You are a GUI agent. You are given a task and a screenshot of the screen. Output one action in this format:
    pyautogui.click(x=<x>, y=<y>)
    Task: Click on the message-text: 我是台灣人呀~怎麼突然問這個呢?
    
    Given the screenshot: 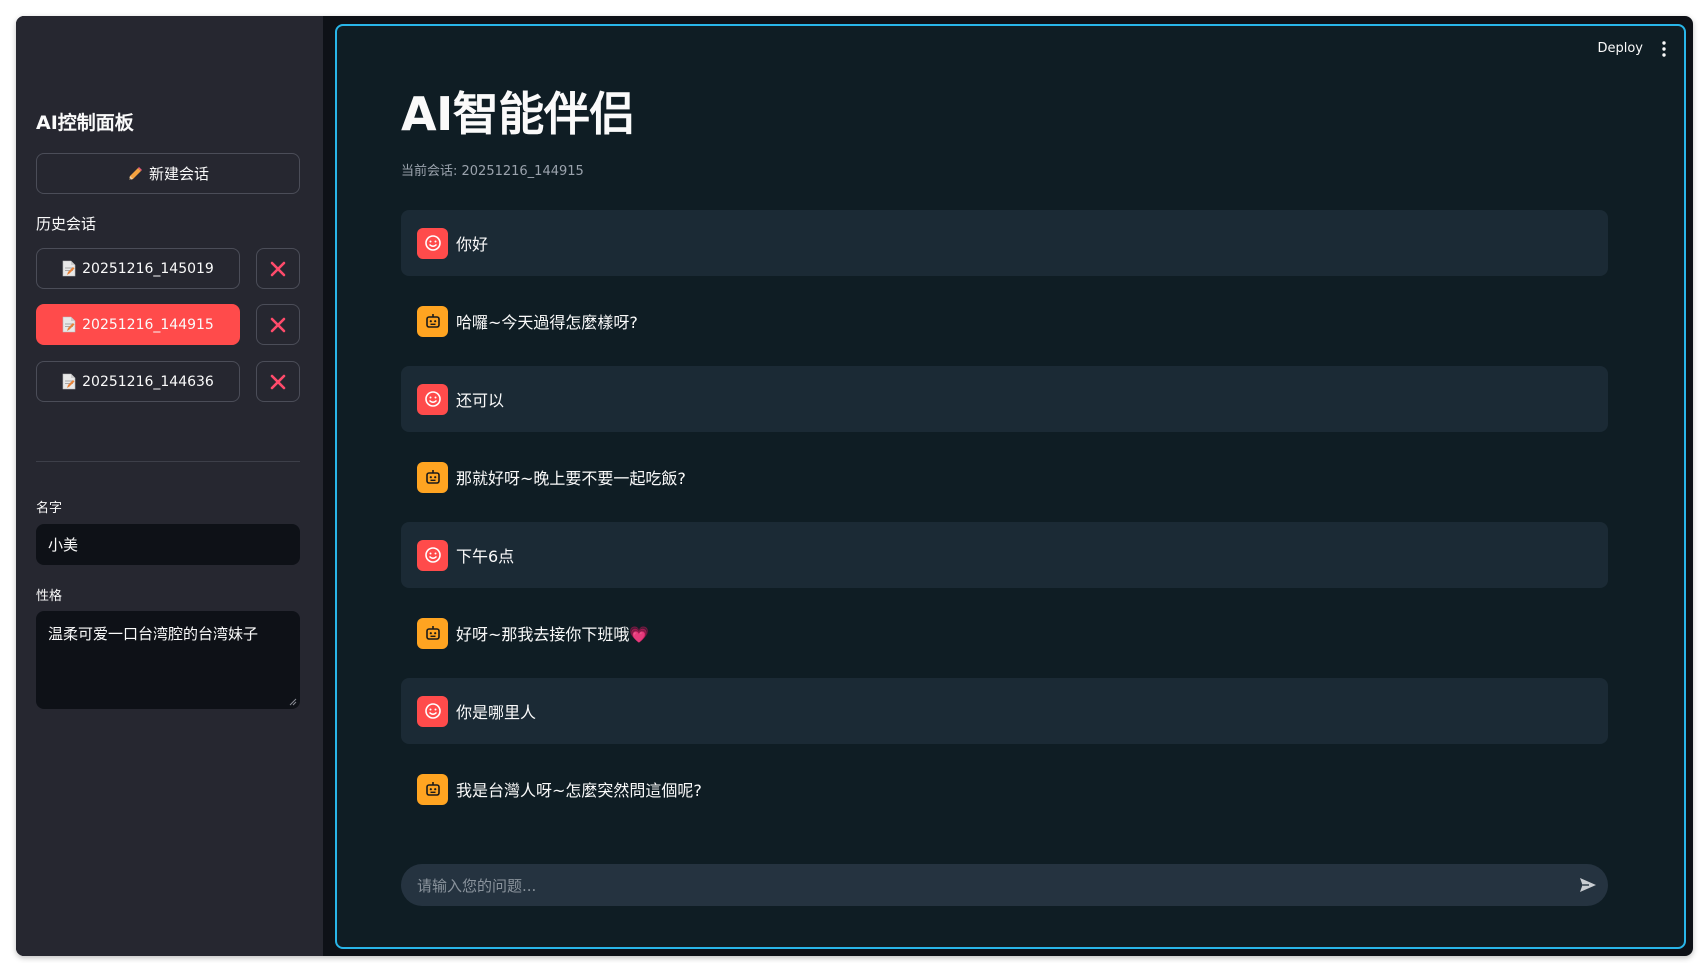 What is the action you would take?
    pyautogui.click(x=579, y=790)
    